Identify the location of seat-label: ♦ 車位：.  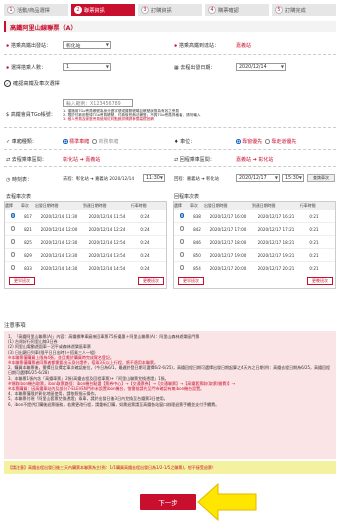
(185, 142).